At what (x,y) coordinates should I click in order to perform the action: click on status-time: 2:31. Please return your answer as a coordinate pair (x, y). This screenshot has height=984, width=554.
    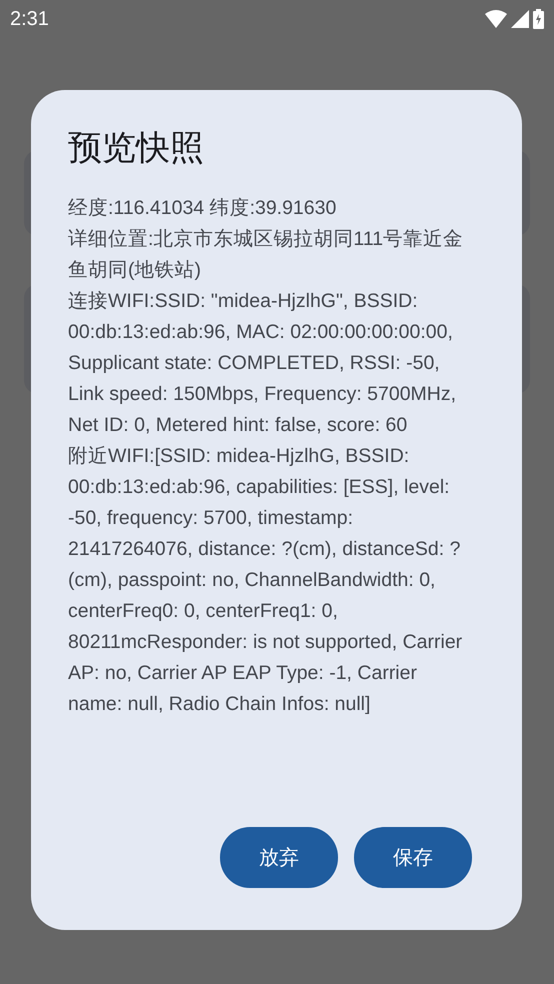
    Looking at the image, I should click on (29, 19).